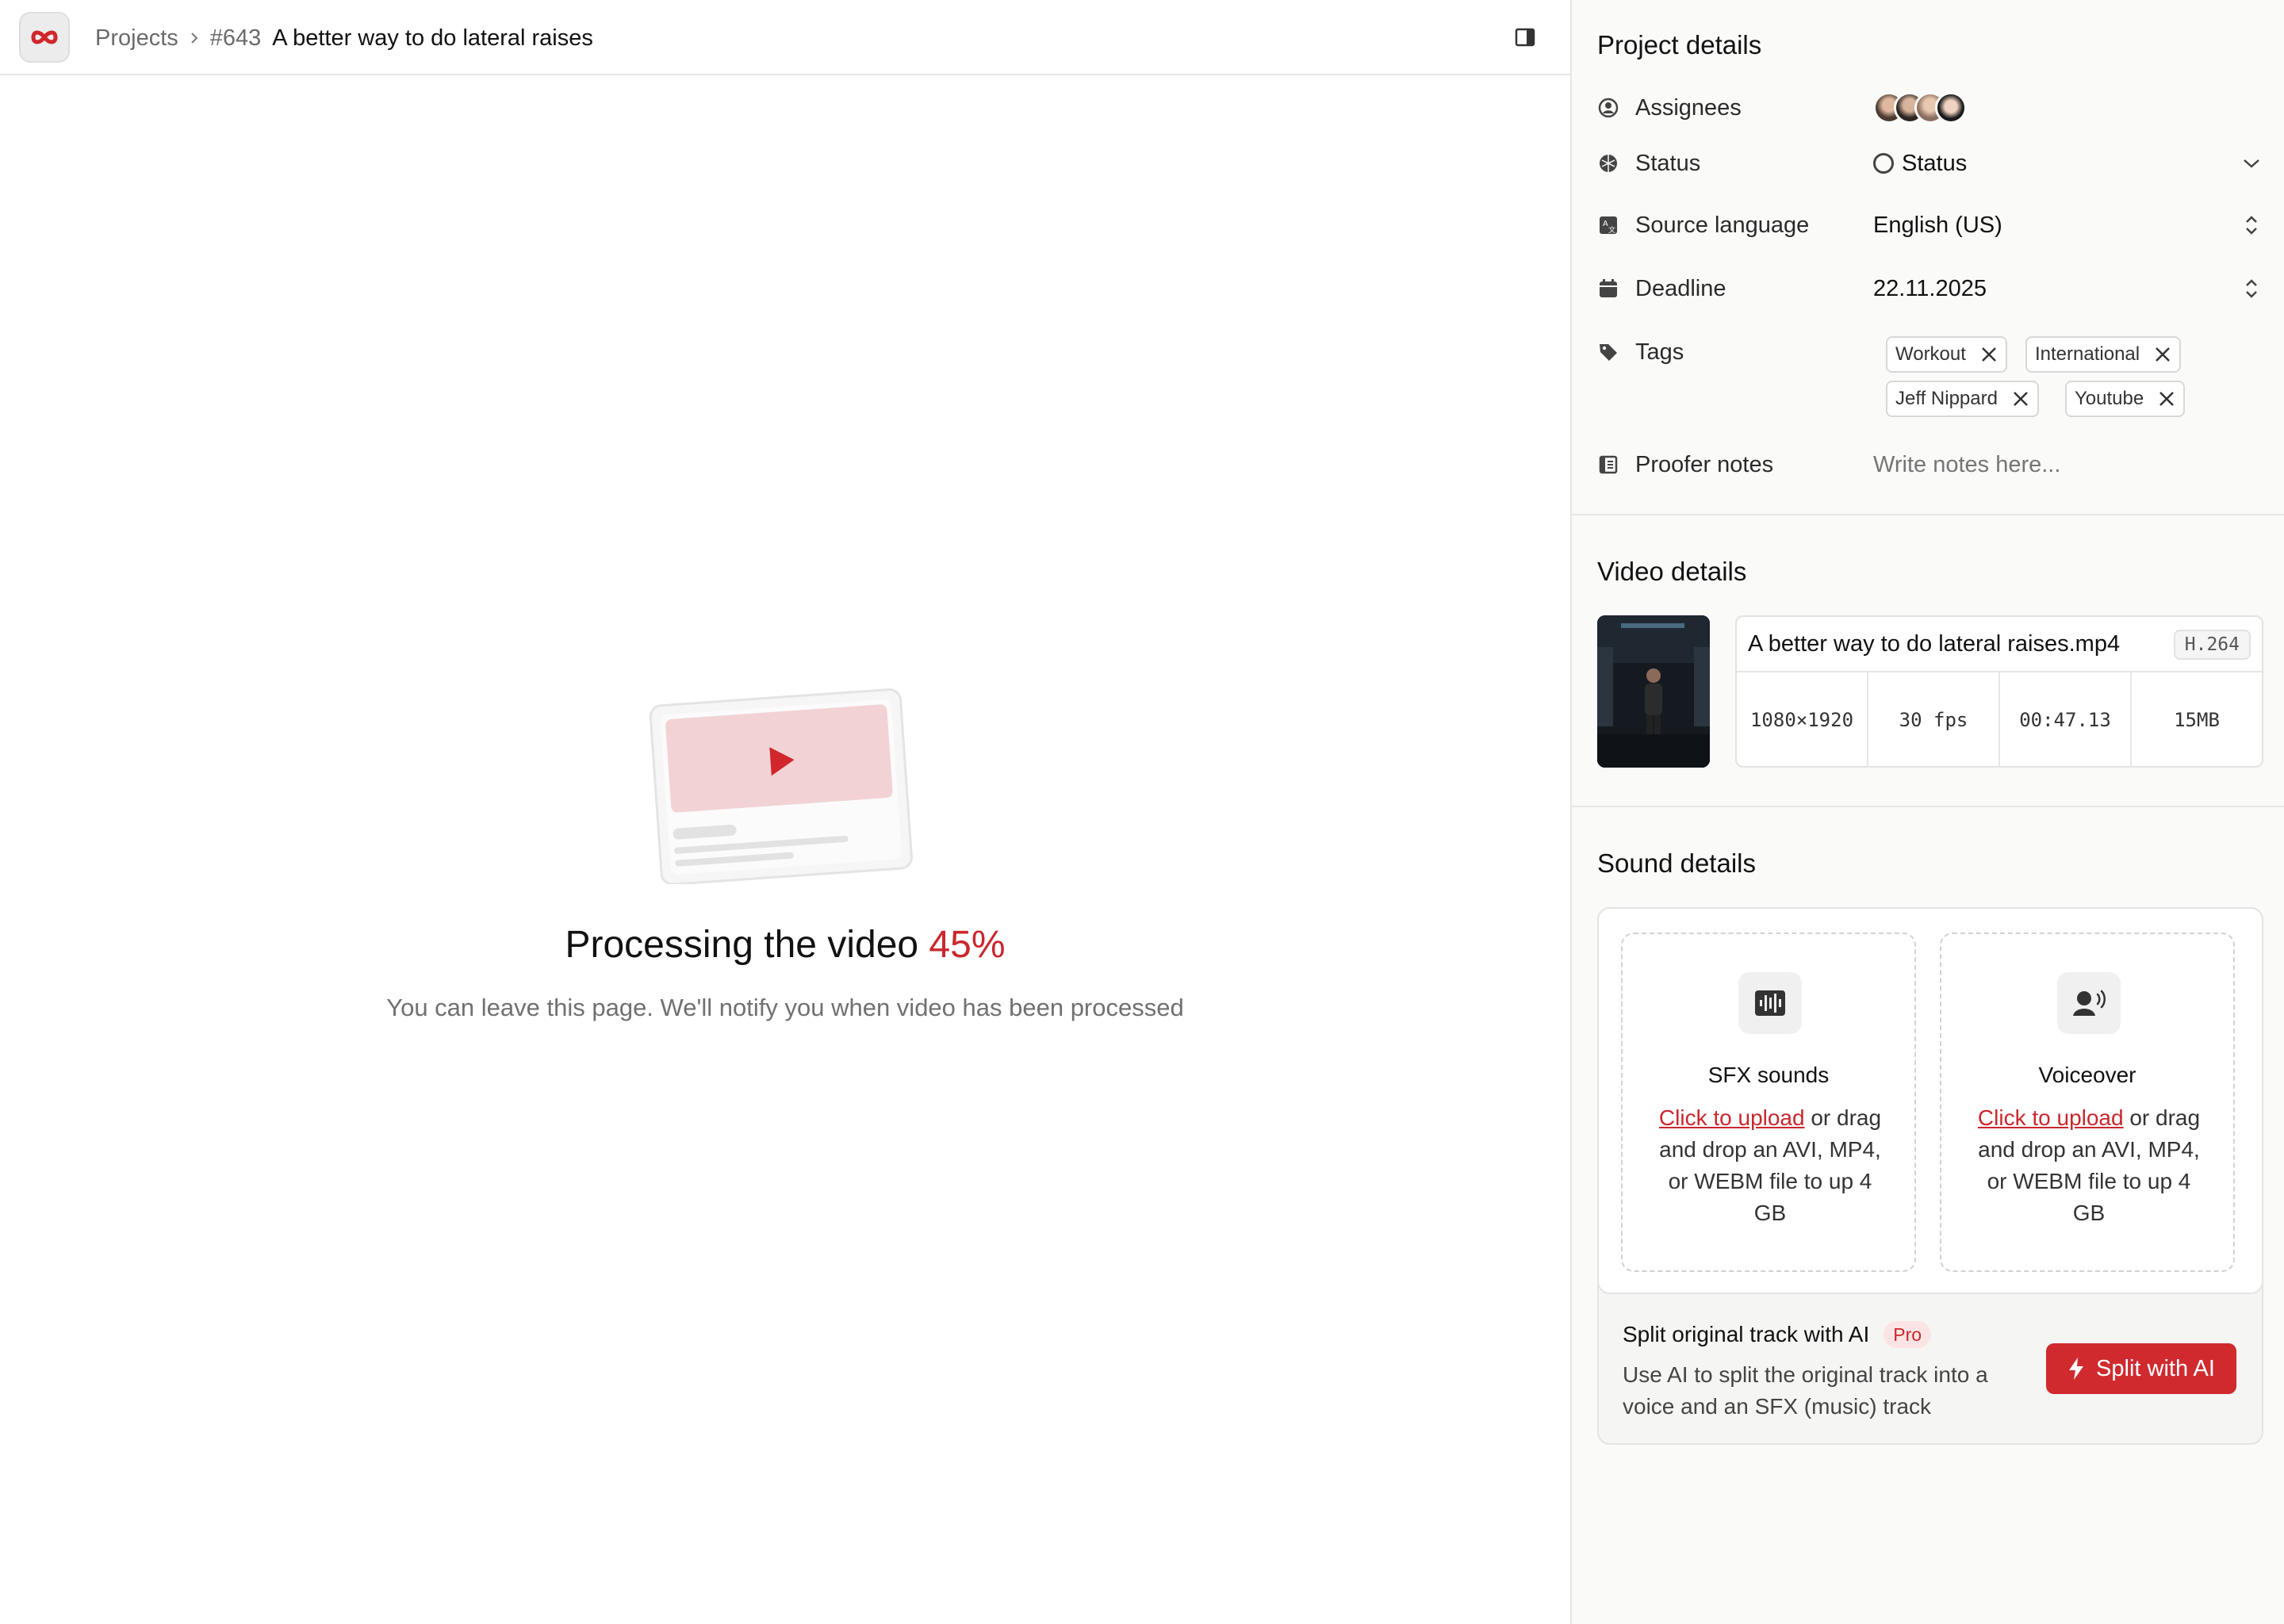 This screenshot has height=1624, width=2284. What do you see at coordinates (1608, 289) in the screenshot?
I see `calendar-icon` at bounding box center [1608, 289].